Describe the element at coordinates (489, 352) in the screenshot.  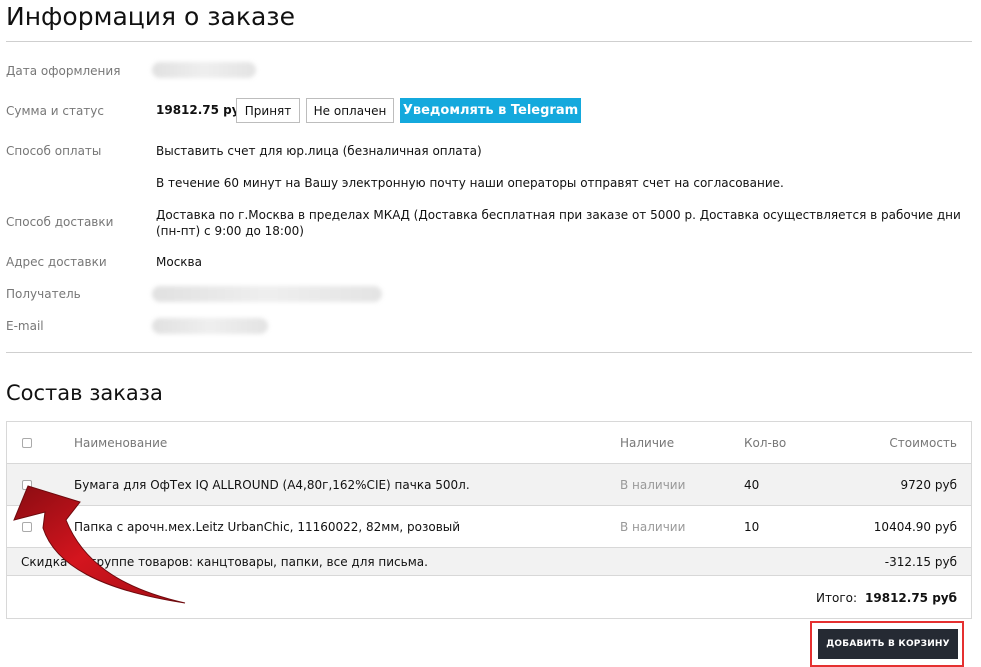
I see `info-divider` at that location.